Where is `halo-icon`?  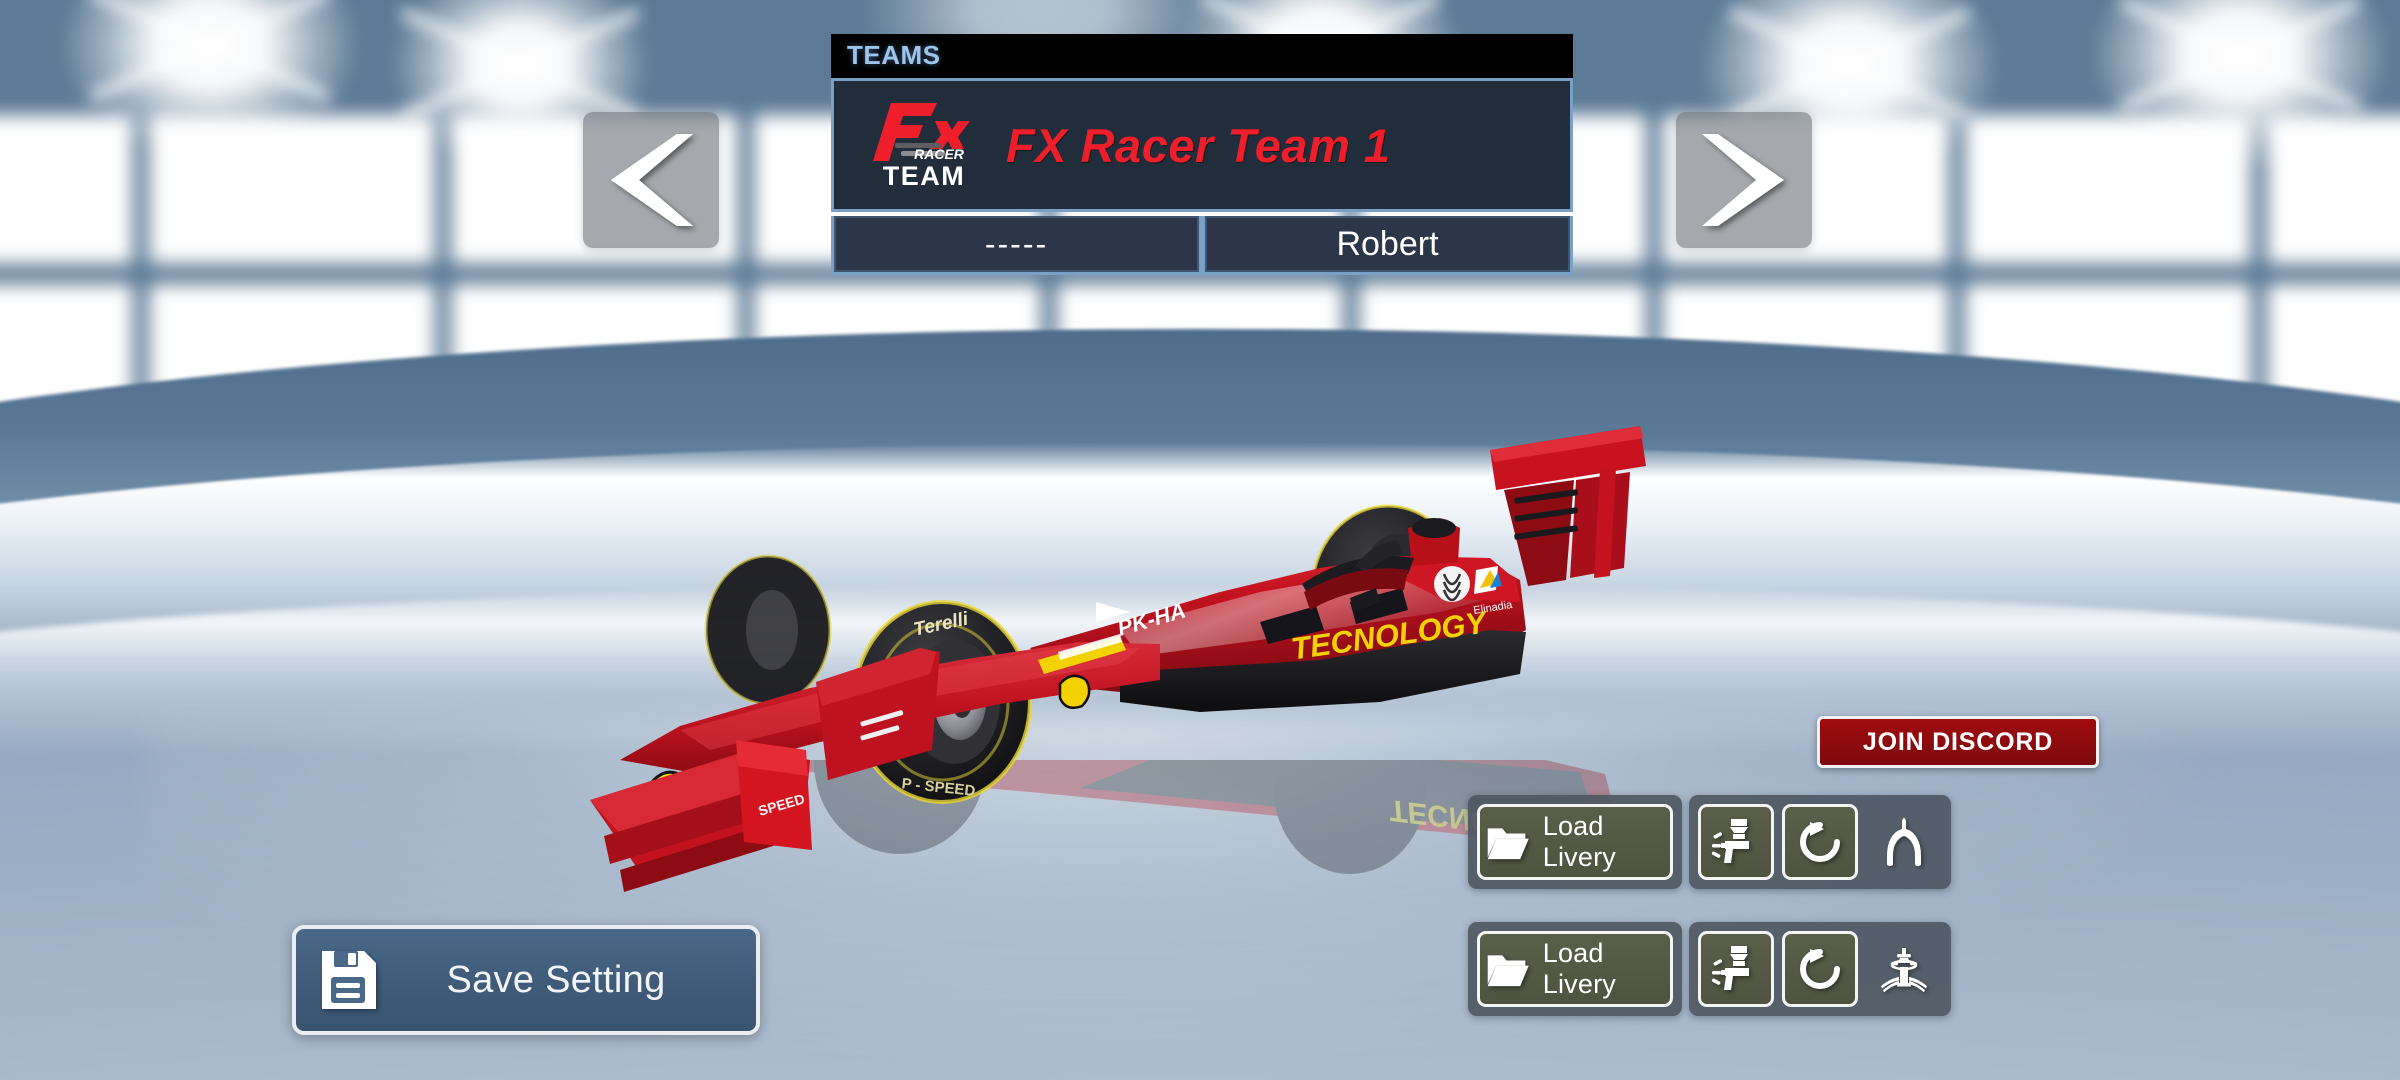 halo-icon is located at coordinates (1904, 842).